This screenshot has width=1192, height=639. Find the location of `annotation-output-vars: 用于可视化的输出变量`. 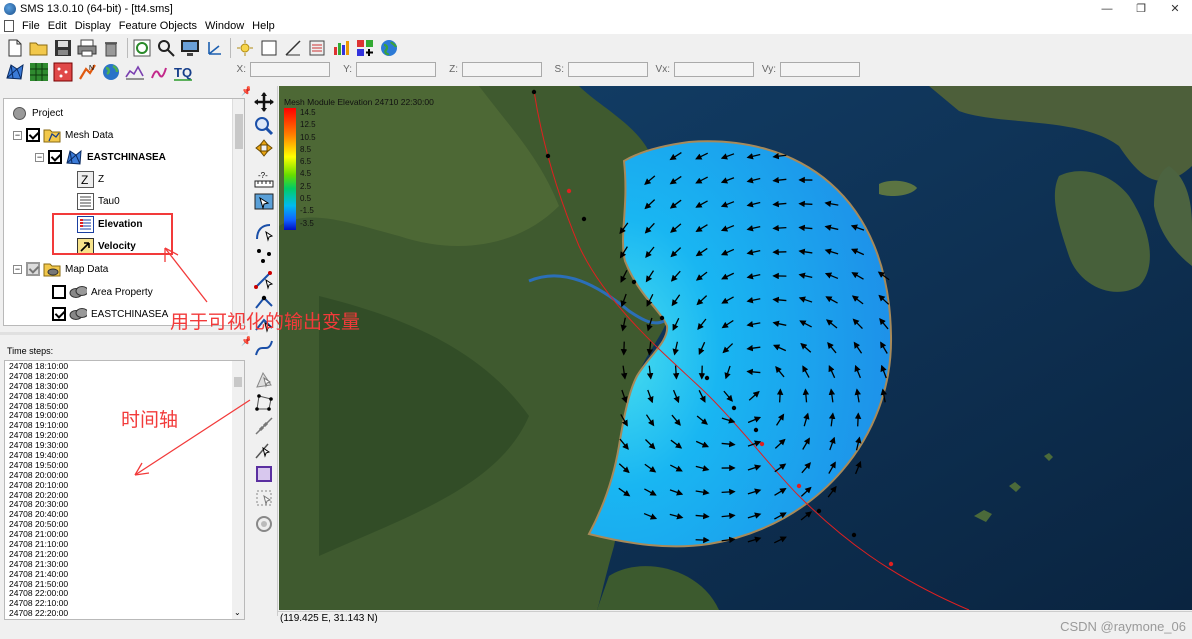

annotation-output-vars: 用于可视化的输出变量 is located at coordinates (265, 322).